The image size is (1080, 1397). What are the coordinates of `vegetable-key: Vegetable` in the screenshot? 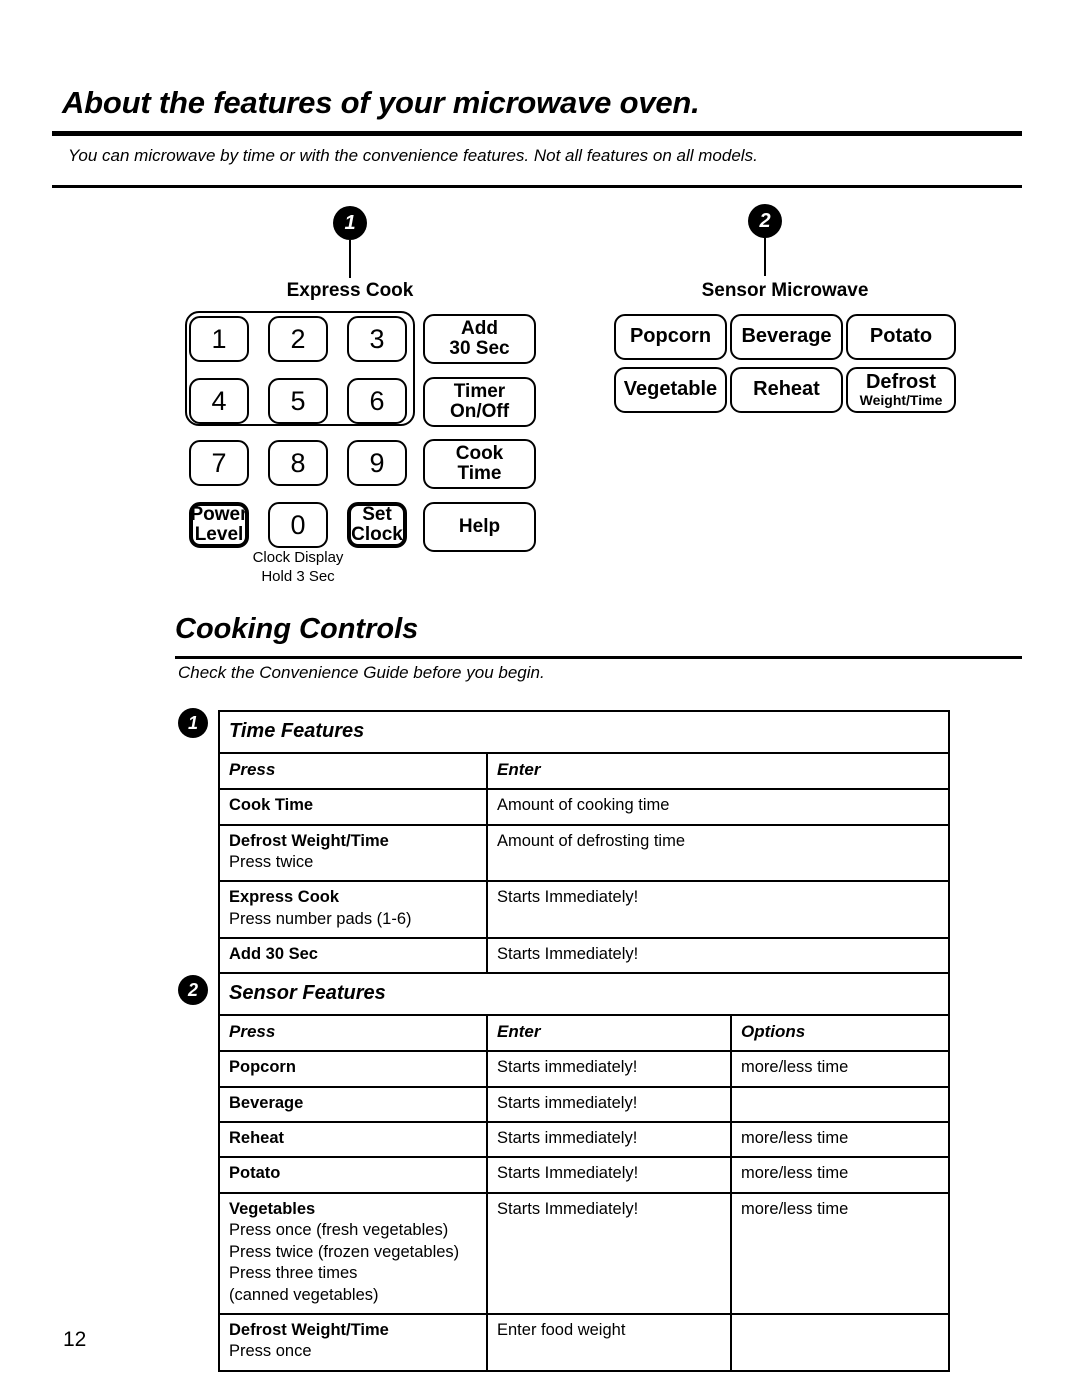 It's located at (670, 390).